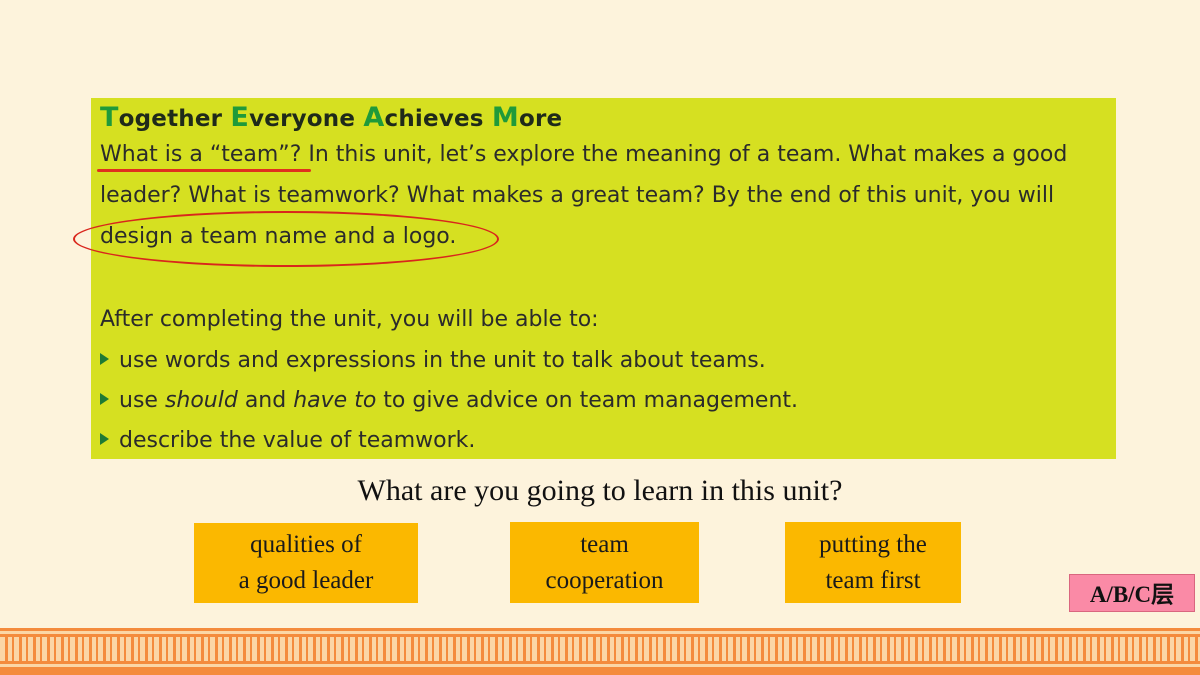 Image resolution: width=1200 pixels, height=675 pixels. I want to click on title-word-achieves: chieves, so click(438, 119).